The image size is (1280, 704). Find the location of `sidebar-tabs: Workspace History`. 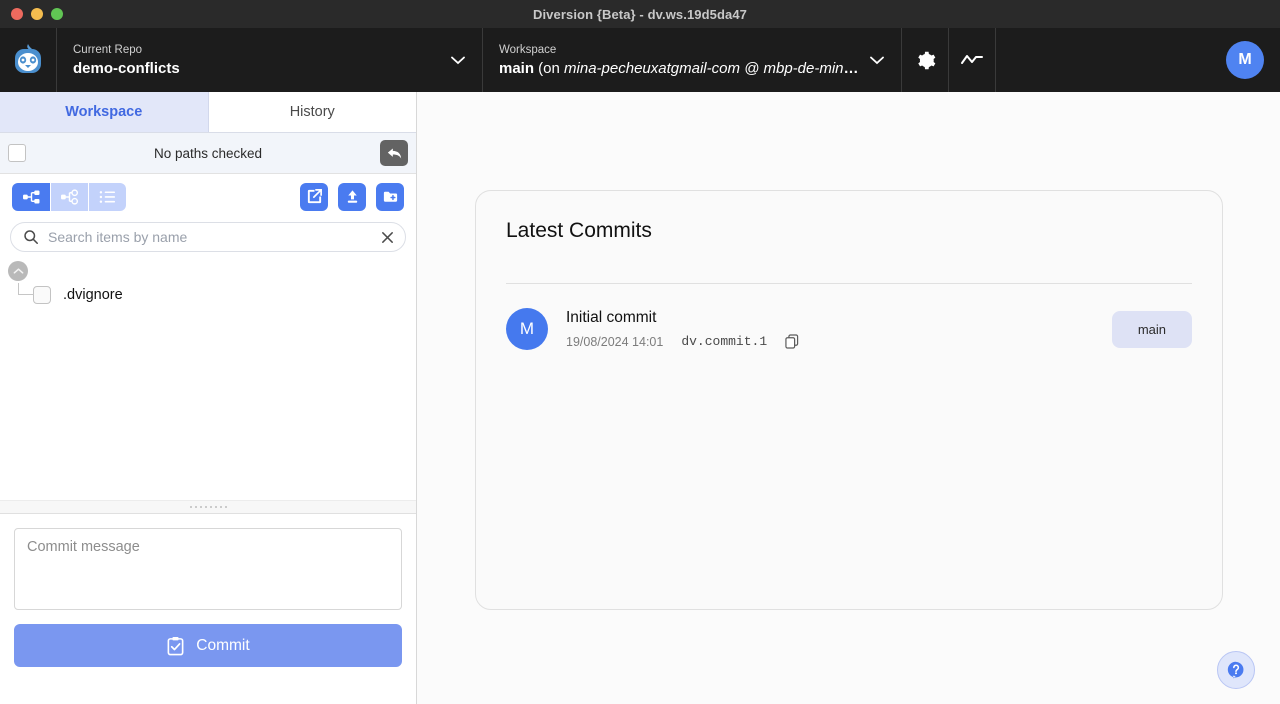

sidebar-tabs: Workspace History is located at coordinates (208, 112).